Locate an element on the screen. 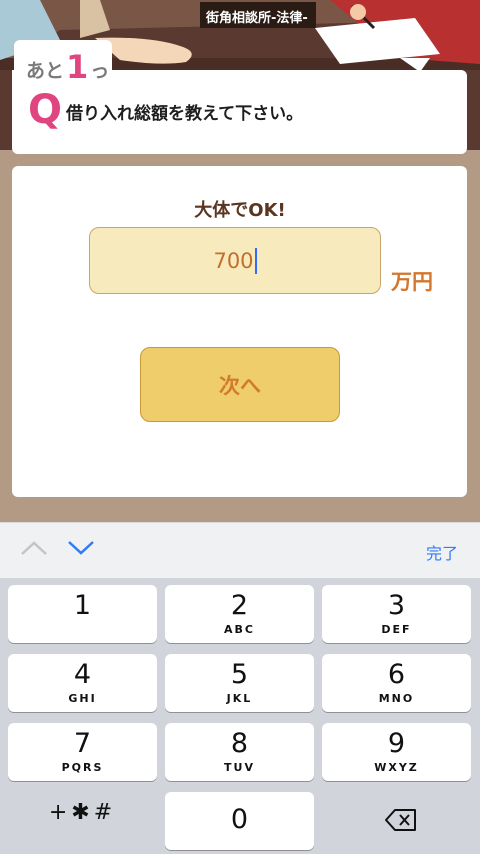 This screenshot has height=854, width=480. key-1: 1 is located at coordinates (82, 614).